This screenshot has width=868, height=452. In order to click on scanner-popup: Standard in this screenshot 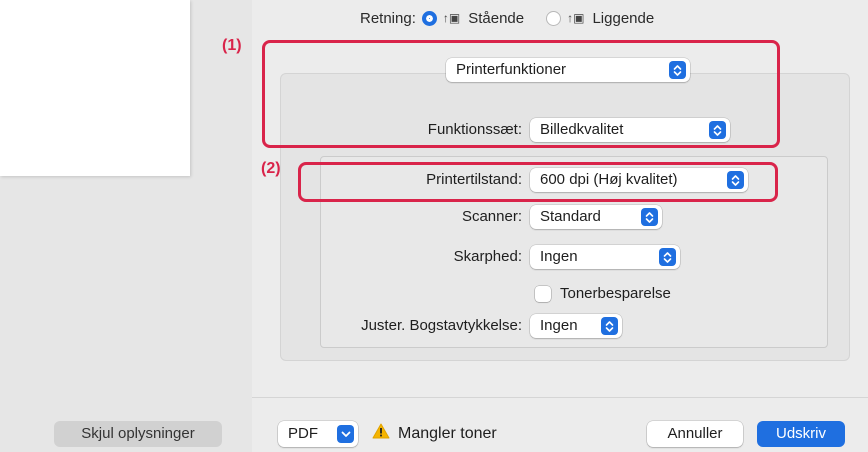, I will do `click(596, 217)`.